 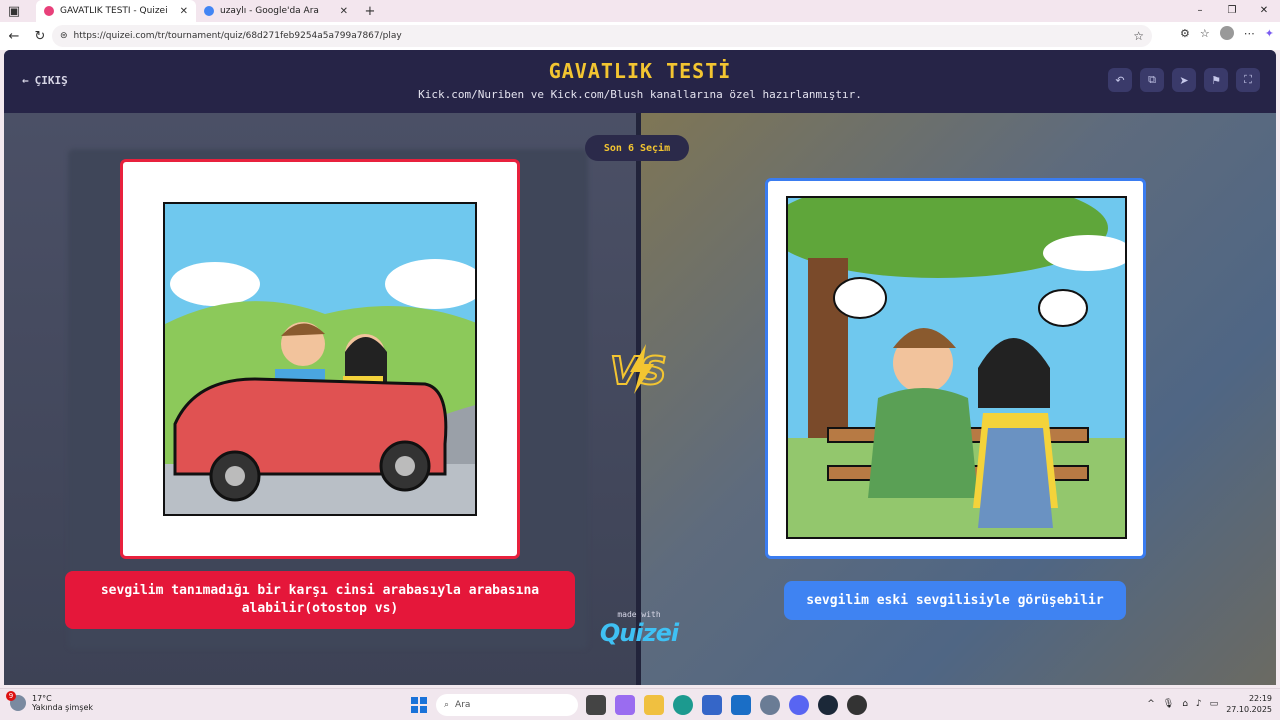 I want to click on tab-title: GAVATLIK TESTİ - Quizei, so click(x=114, y=11).